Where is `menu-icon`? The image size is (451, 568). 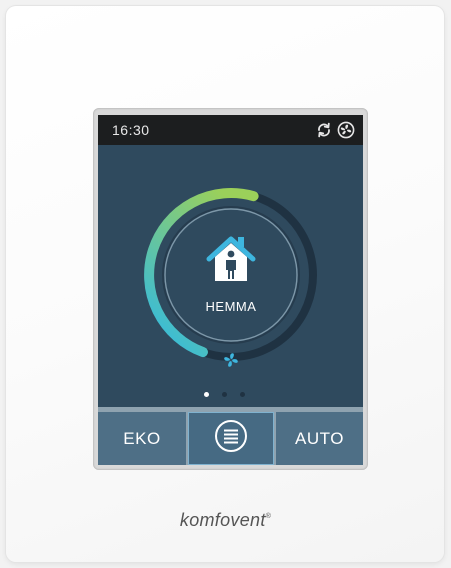
menu-icon is located at coordinates (231, 438).